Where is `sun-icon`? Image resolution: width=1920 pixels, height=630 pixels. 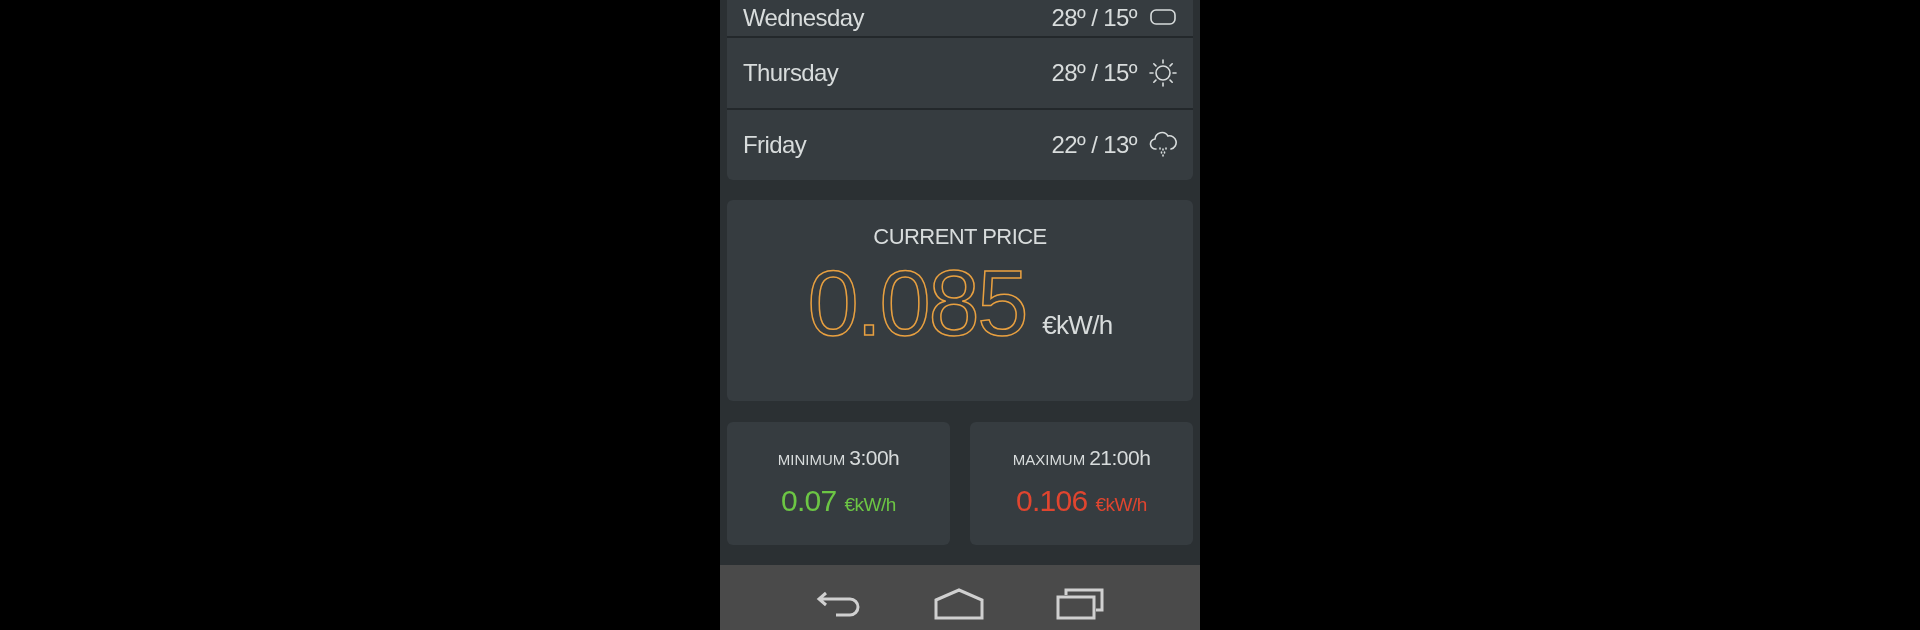
sun-icon is located at coordinates (1163, 73).